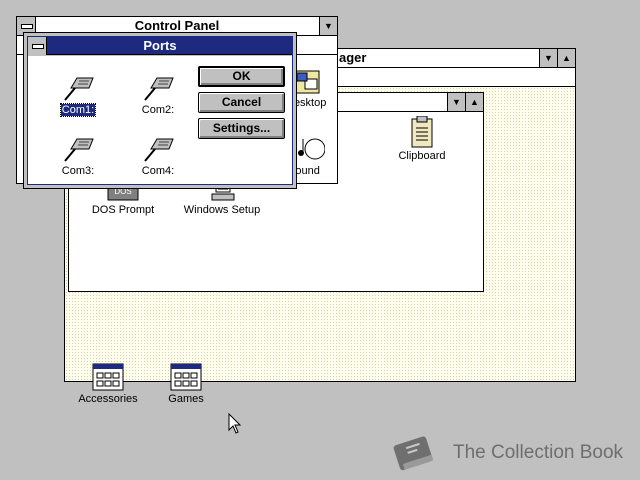 Image resolution: width=640 pixels, height=480 pixels. What do you see at coordinates (177, 25) in the screenshot?
I see `control-panel-title: Control Panel` at bounding box center [177, 25].